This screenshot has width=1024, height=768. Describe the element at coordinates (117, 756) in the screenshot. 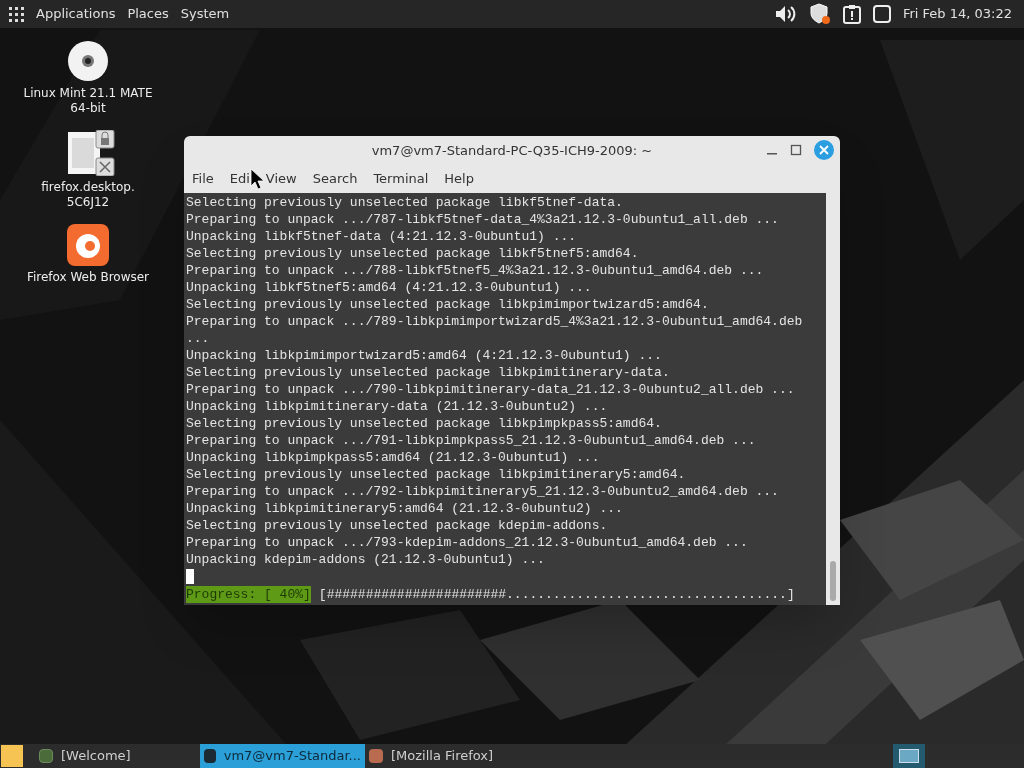

I see `taskbar-button: [Welcome]` at that location.